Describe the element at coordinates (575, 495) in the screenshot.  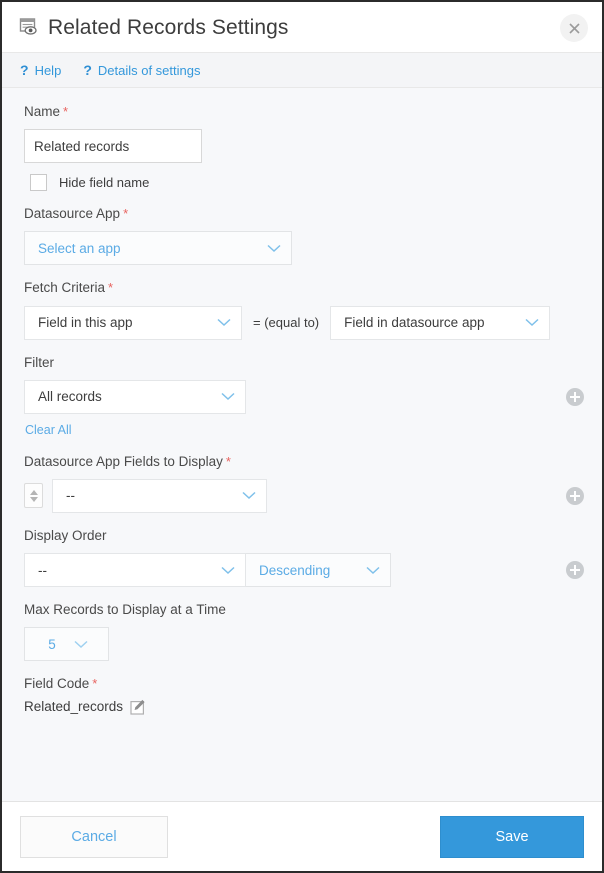
I see `fields-to-display-add-button` at that location.